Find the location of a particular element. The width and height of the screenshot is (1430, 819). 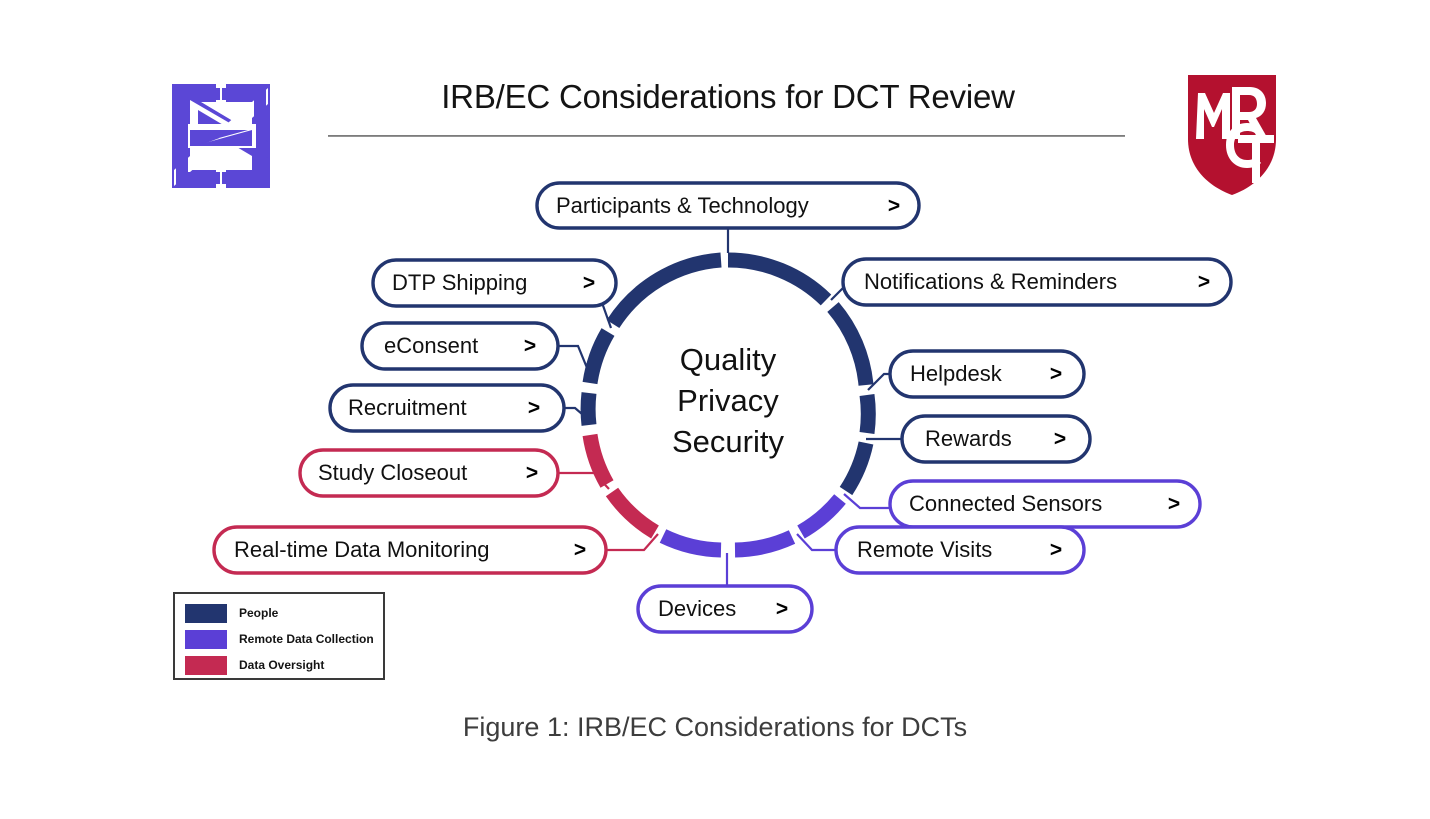

legend-label-data-oversight: Data Oversight is located at coordinates (282, 665).